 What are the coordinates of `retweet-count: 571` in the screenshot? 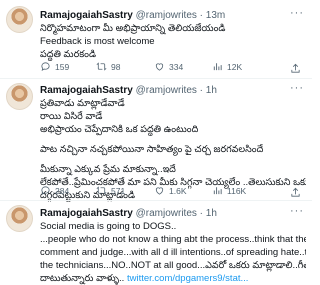 It's located at (118, 190).